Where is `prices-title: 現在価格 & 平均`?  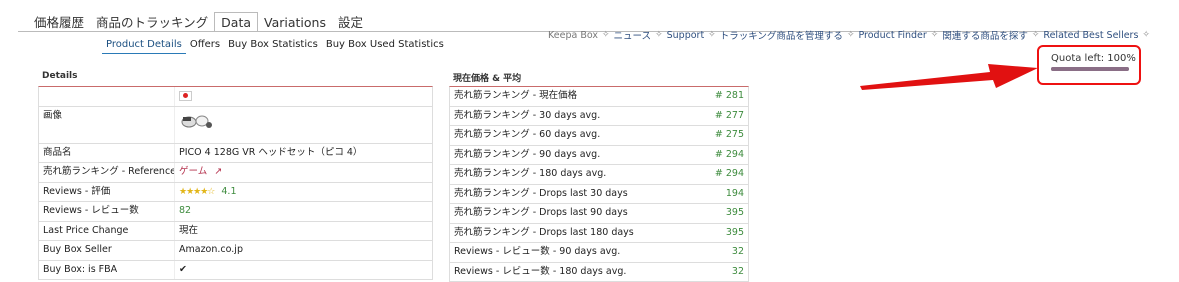 prices-title: 現在価格 & 平均 is located at coordinates (487, 77).